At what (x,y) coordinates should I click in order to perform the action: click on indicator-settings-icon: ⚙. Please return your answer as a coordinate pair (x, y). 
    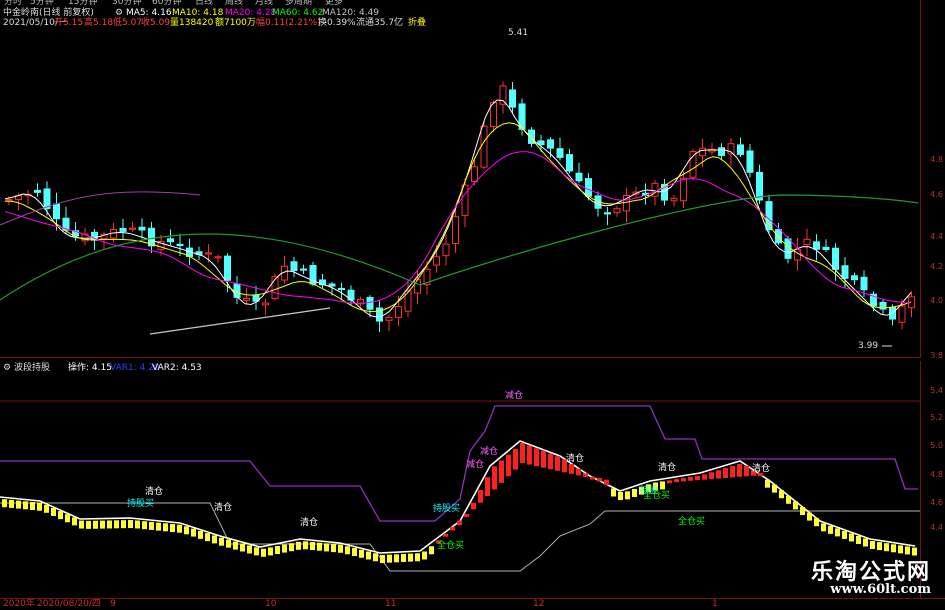
    Looking at the image, I should click on (7, 368).